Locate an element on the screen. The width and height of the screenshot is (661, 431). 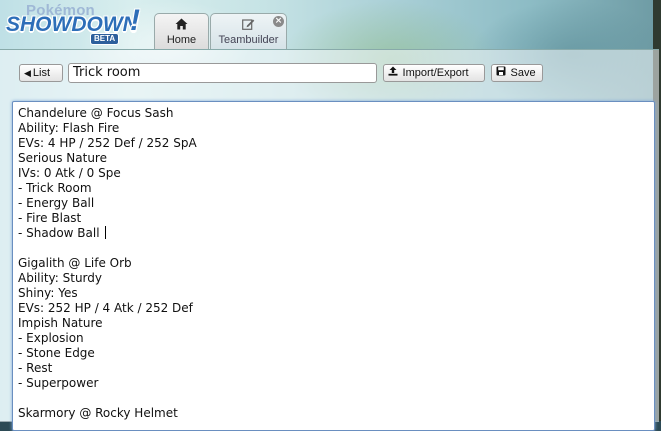
toolbar: ◀ List Trick room Import/Export Save is located at coordinates (329, 72).